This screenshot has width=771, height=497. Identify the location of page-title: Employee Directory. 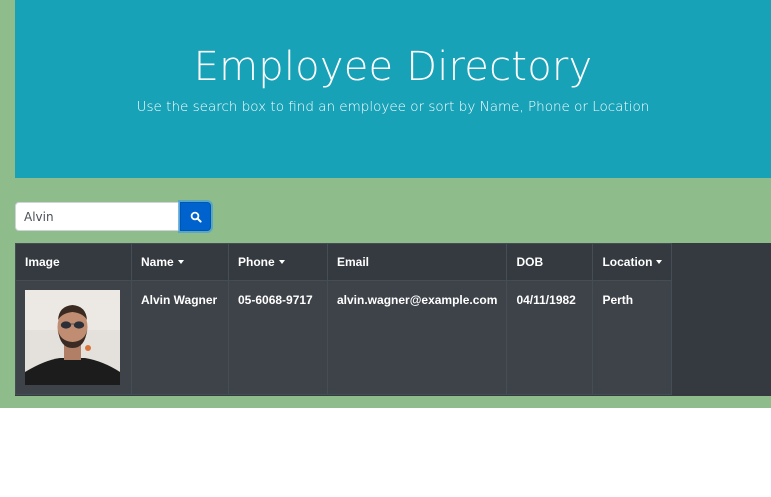
(393, 67).